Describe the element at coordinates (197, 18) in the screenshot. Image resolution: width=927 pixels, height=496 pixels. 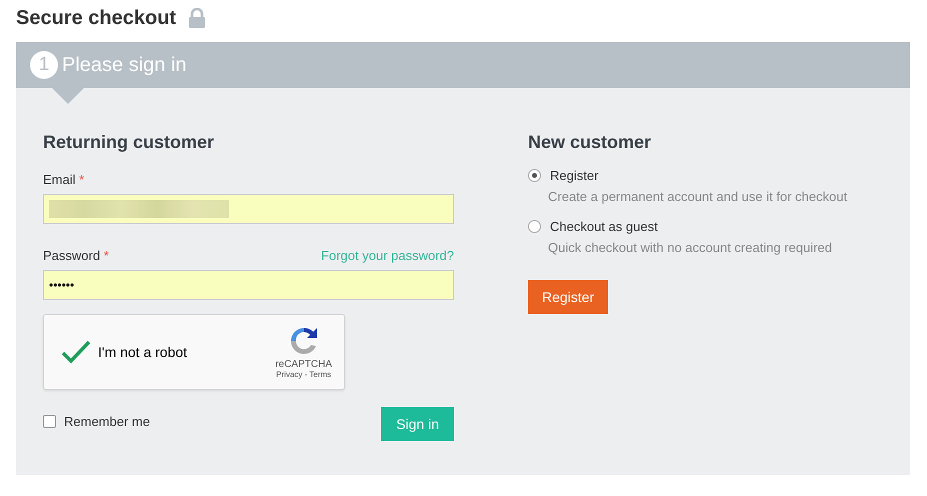
I see `lock-icon` at that location.